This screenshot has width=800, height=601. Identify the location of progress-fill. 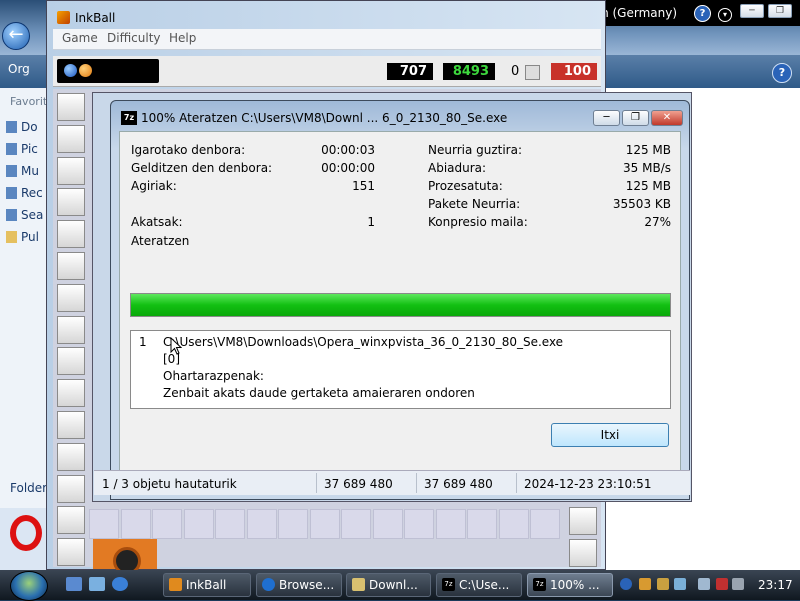
(400, 305).